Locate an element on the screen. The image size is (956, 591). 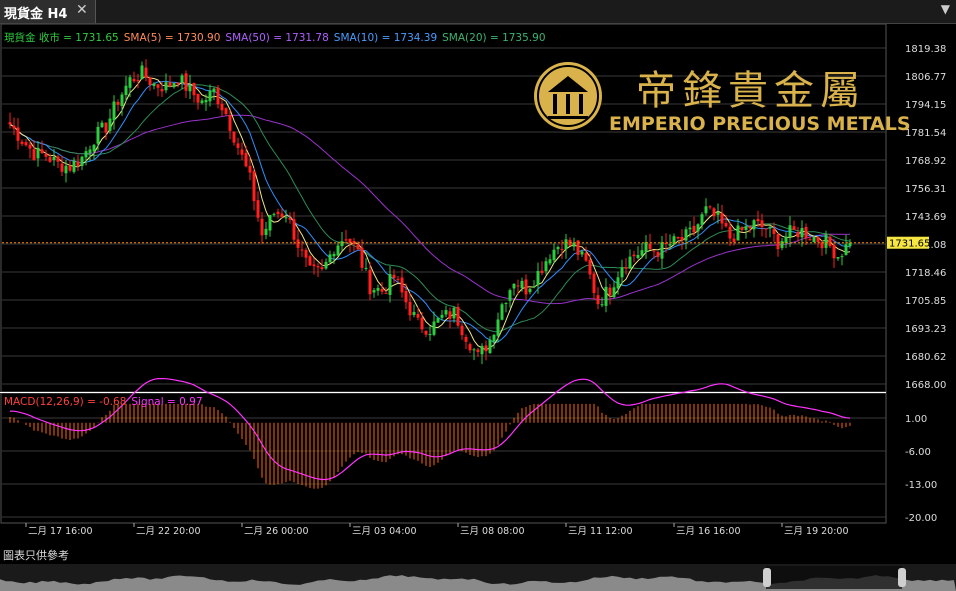
close-icon: ✕ is located at coordinates (82, 10).